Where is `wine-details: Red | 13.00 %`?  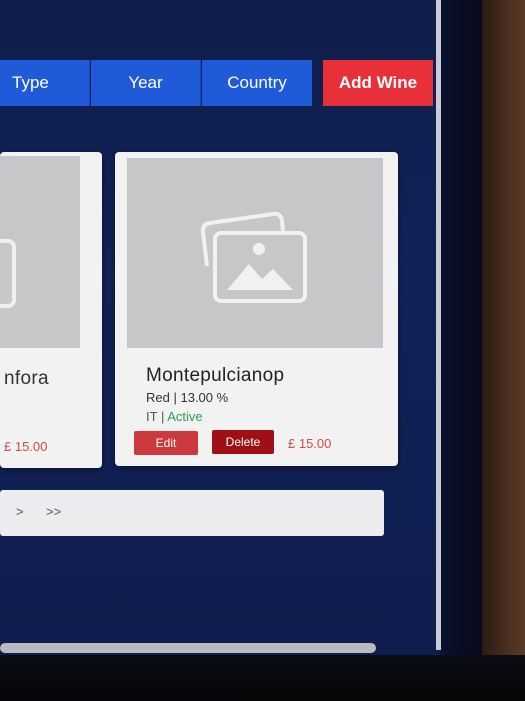 wine-details: Red | 13.00 % is located at coordinates (187, 397).